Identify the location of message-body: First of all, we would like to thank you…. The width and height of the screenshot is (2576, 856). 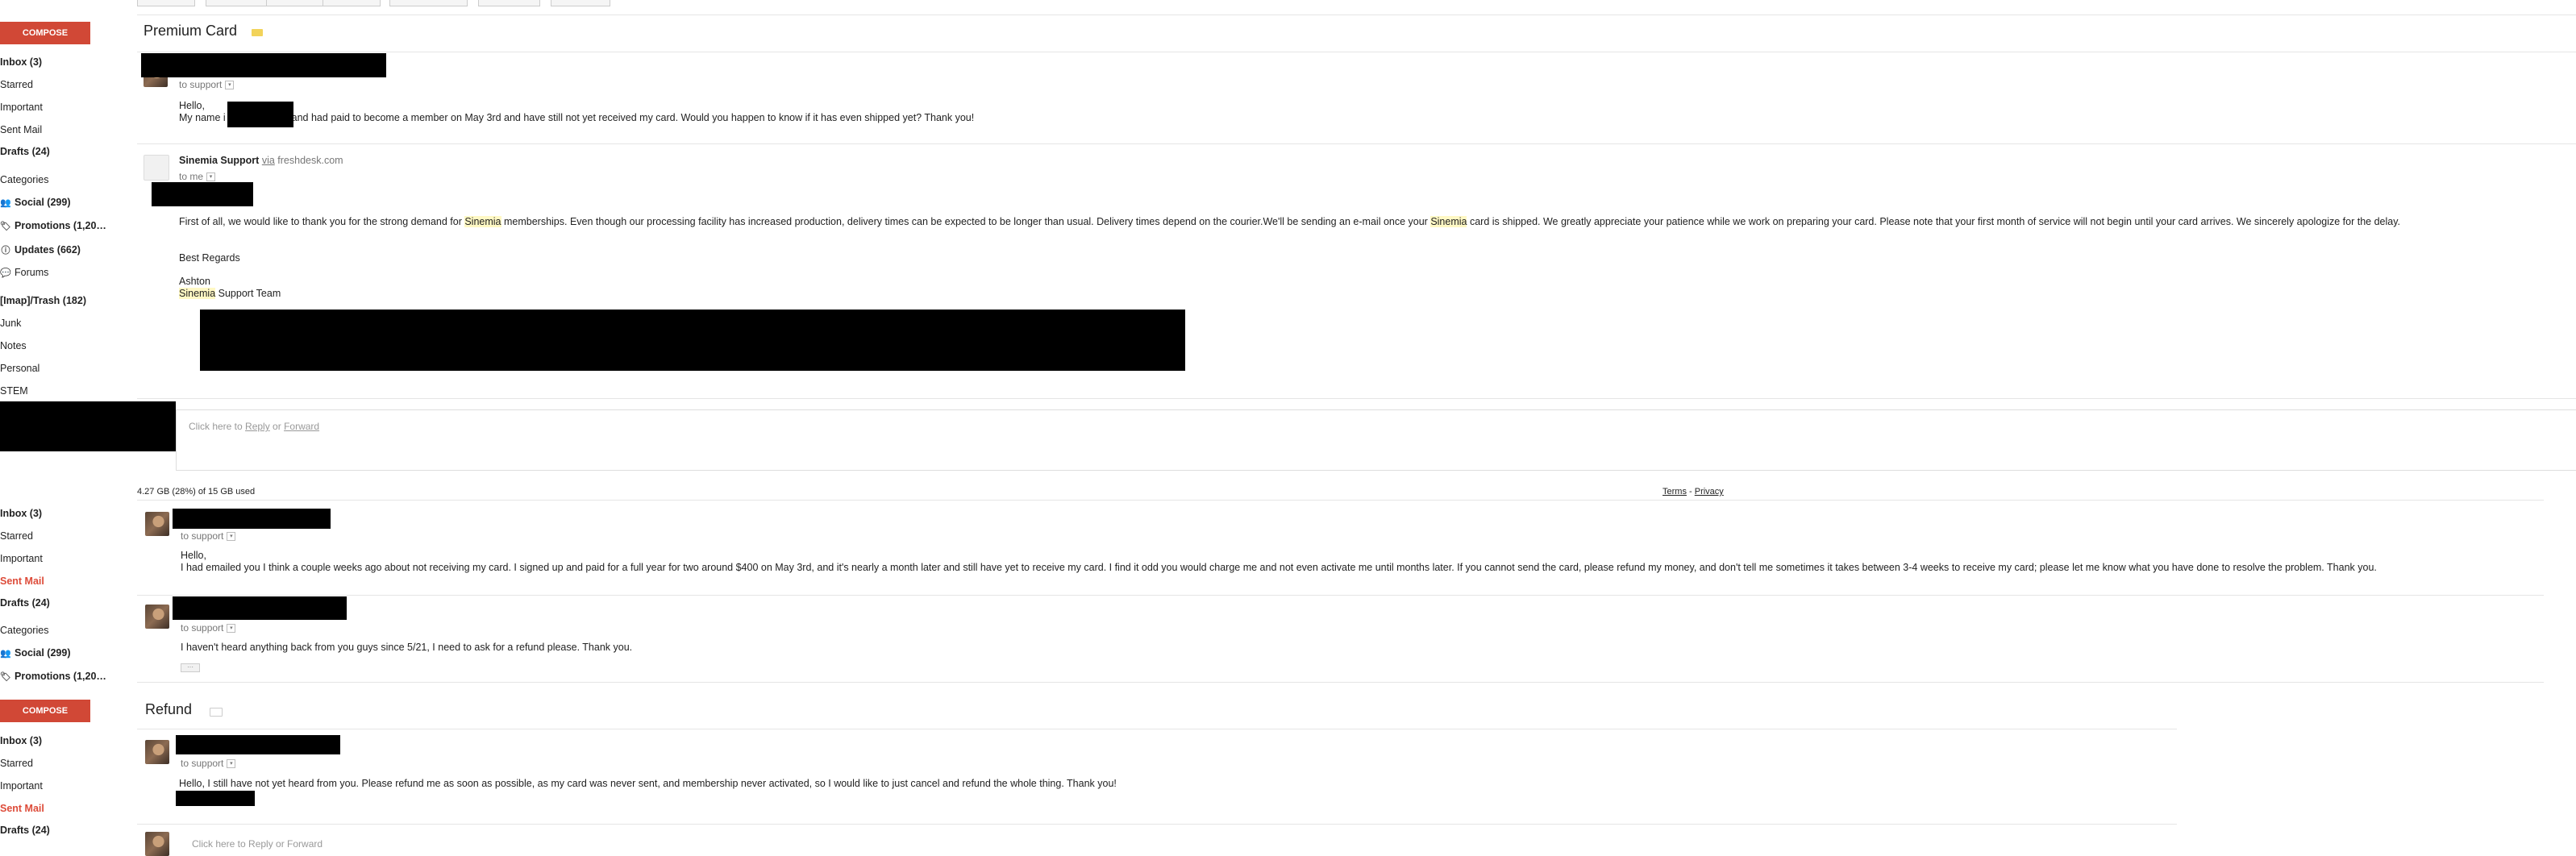
(1290, 222).